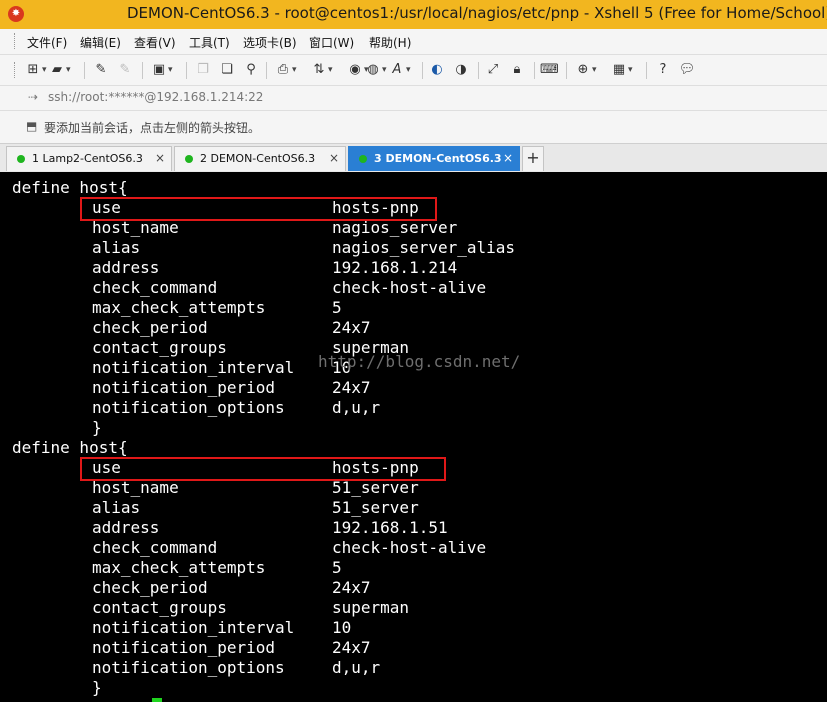  Describe the element at coordinates (493, 70) in the screenshot. I see `fullscreen-icon: ⤢` at that location.